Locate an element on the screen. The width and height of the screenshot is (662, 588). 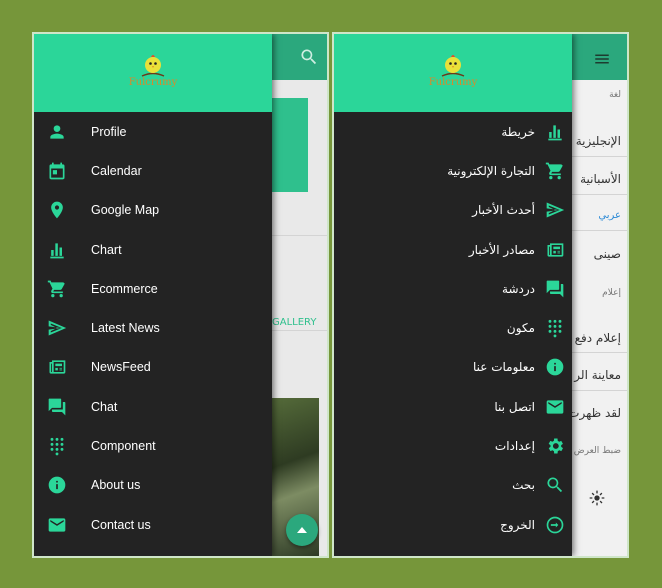
menu-item-search: بحث is located at coordinates (453, 485).